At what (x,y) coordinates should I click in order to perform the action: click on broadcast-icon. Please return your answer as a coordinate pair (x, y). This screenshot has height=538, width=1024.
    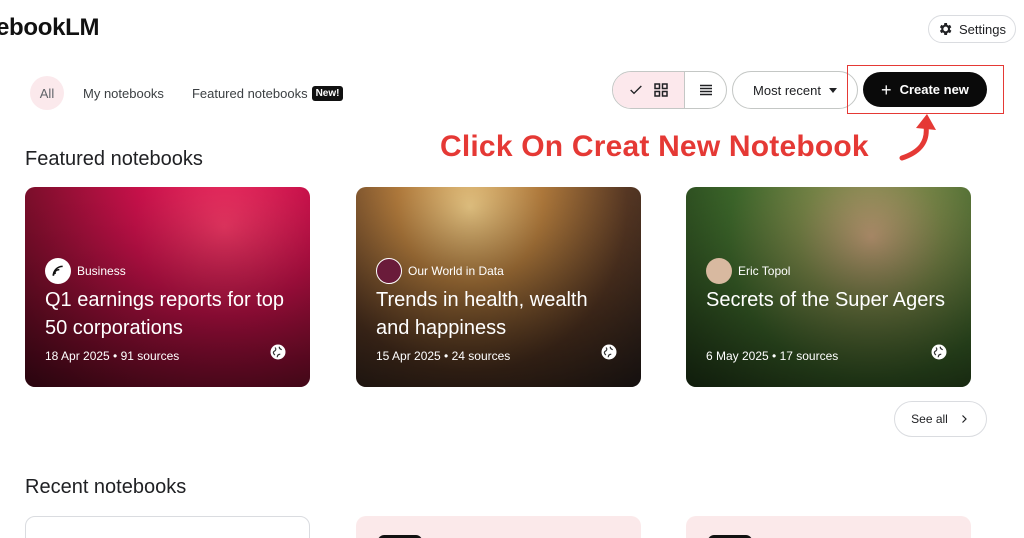
    Looking at the image, I should click on (57, 270).